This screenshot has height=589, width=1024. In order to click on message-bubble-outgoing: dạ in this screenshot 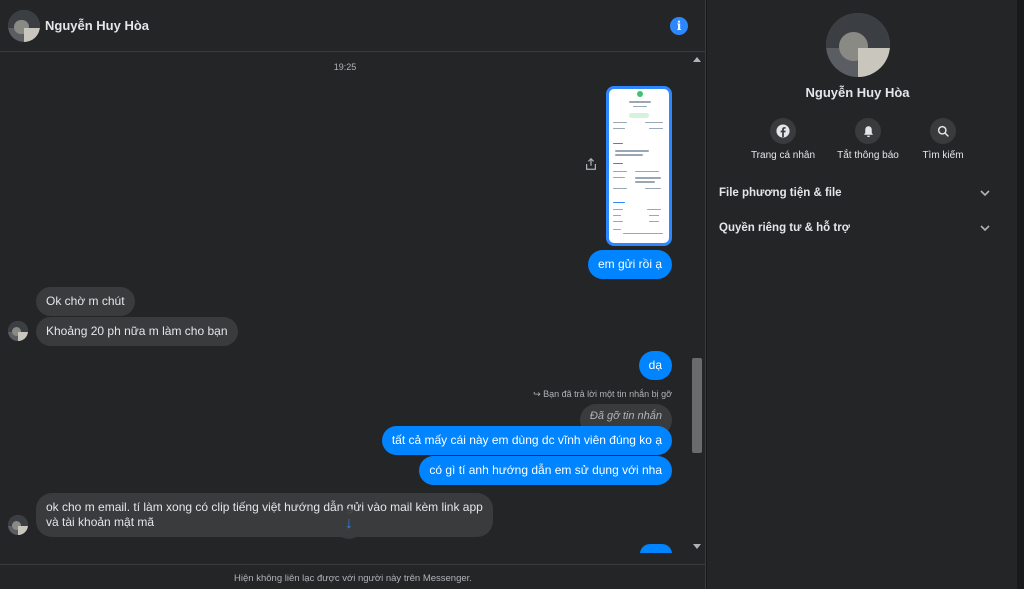, I will do `click(655, 365)`.